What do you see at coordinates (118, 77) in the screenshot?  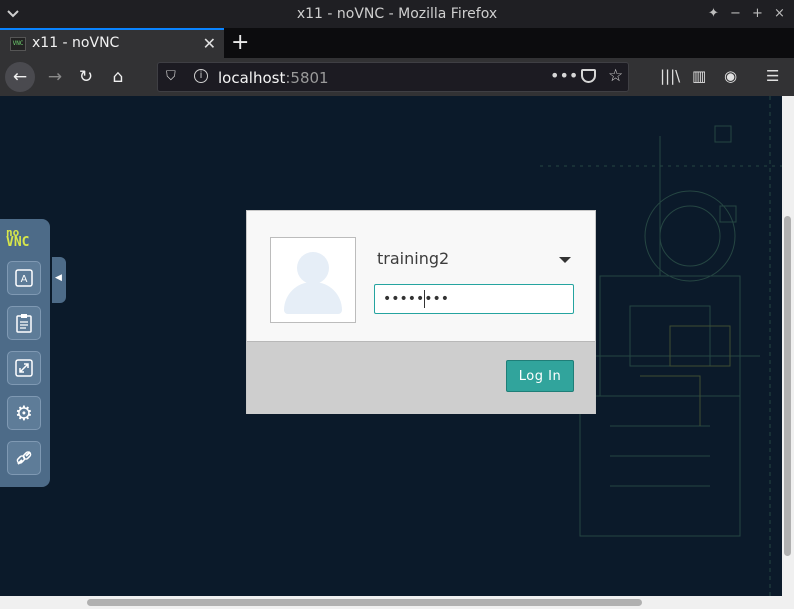 I see `home-icon: ⌂` at bounding box center [118, 77].